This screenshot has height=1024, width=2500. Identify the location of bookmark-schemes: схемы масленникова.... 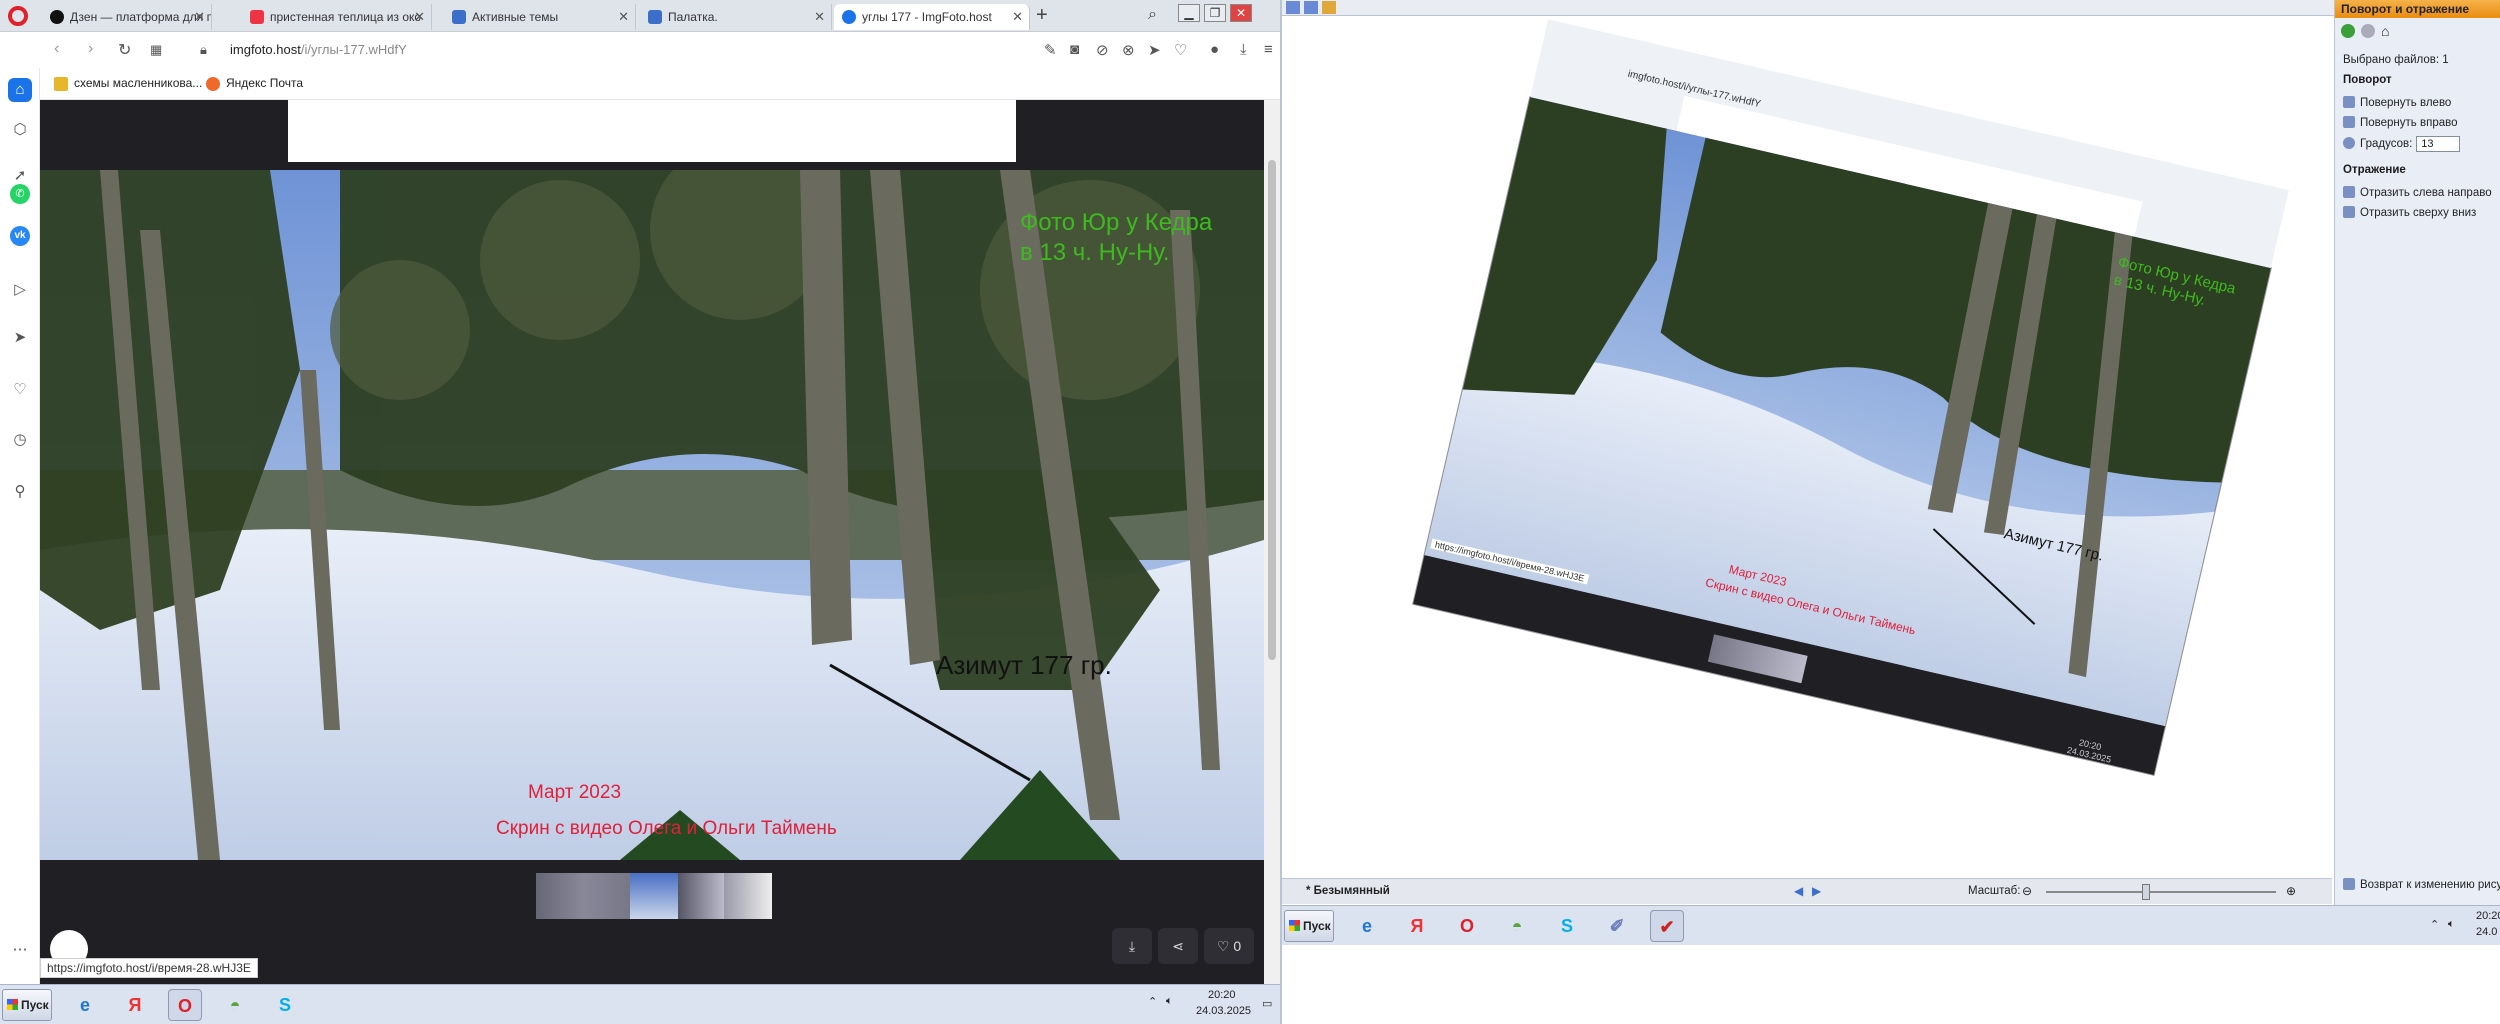
(128, 83).